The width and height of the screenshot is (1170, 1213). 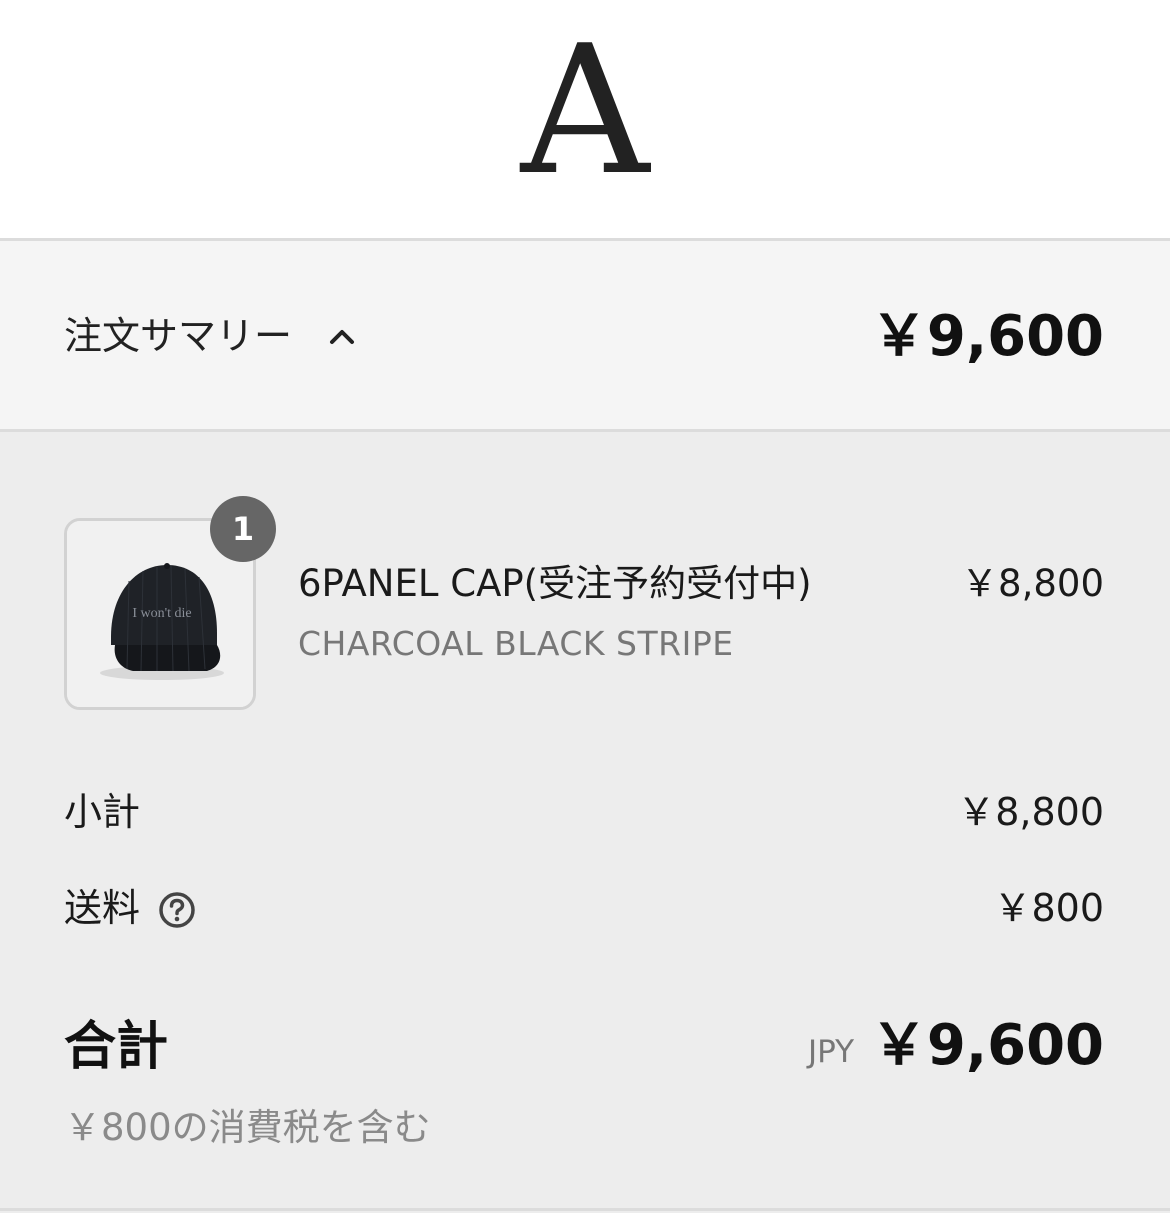 What do you see at coordinates (1030, 812) in the screenshot?
I see `subtotal-value: ￥8,800` at bounding box center [1030, 812].